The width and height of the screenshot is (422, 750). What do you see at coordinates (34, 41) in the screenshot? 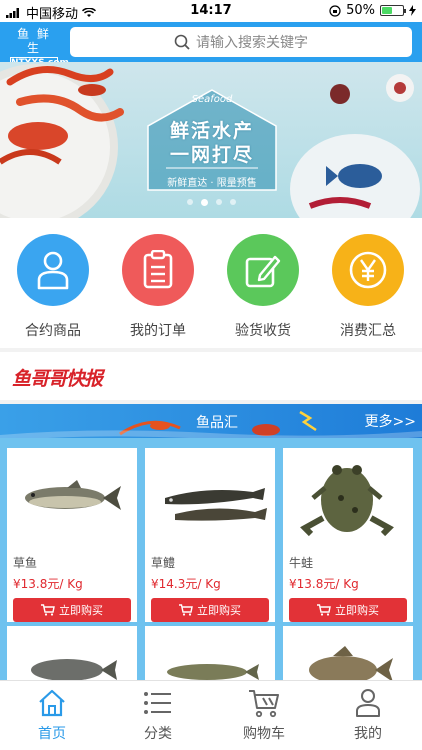
I see `logo-name: 鱼 鲜 生` at bounding box center [34, 41].